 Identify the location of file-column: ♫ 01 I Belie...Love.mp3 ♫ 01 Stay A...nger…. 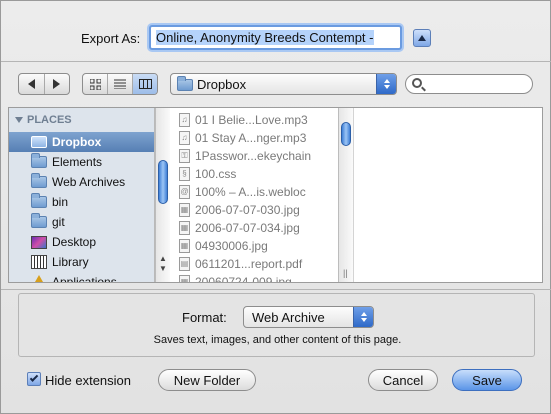
(254, 195).